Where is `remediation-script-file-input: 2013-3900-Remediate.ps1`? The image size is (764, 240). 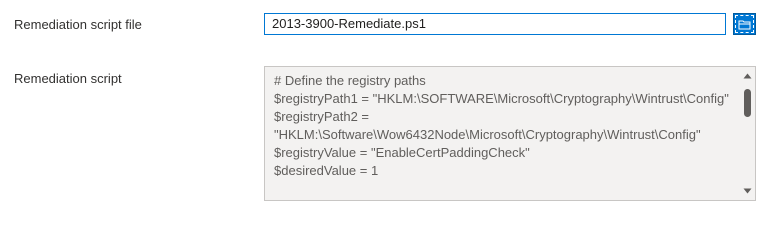
remediation-script-file-input: 2013-3900-Remediate.ps1 is located at coordinates (495, 24).